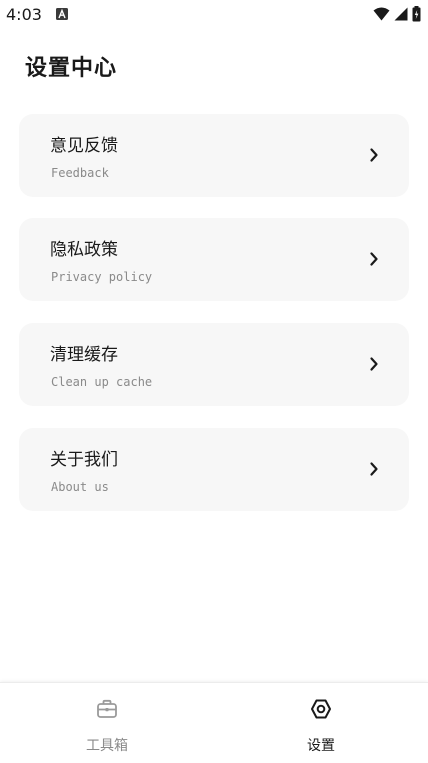 This screenshot has height=763, width=428. I want to click on nav-label-toolbox: 工具箱, so click(107, 746).